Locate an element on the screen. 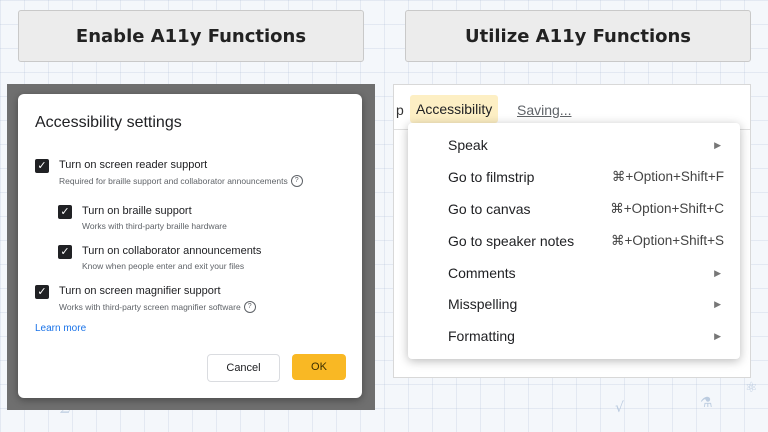 The width and height of the screenshot is (768, 432). ok-button: OK is located at coordinates (319, 367).